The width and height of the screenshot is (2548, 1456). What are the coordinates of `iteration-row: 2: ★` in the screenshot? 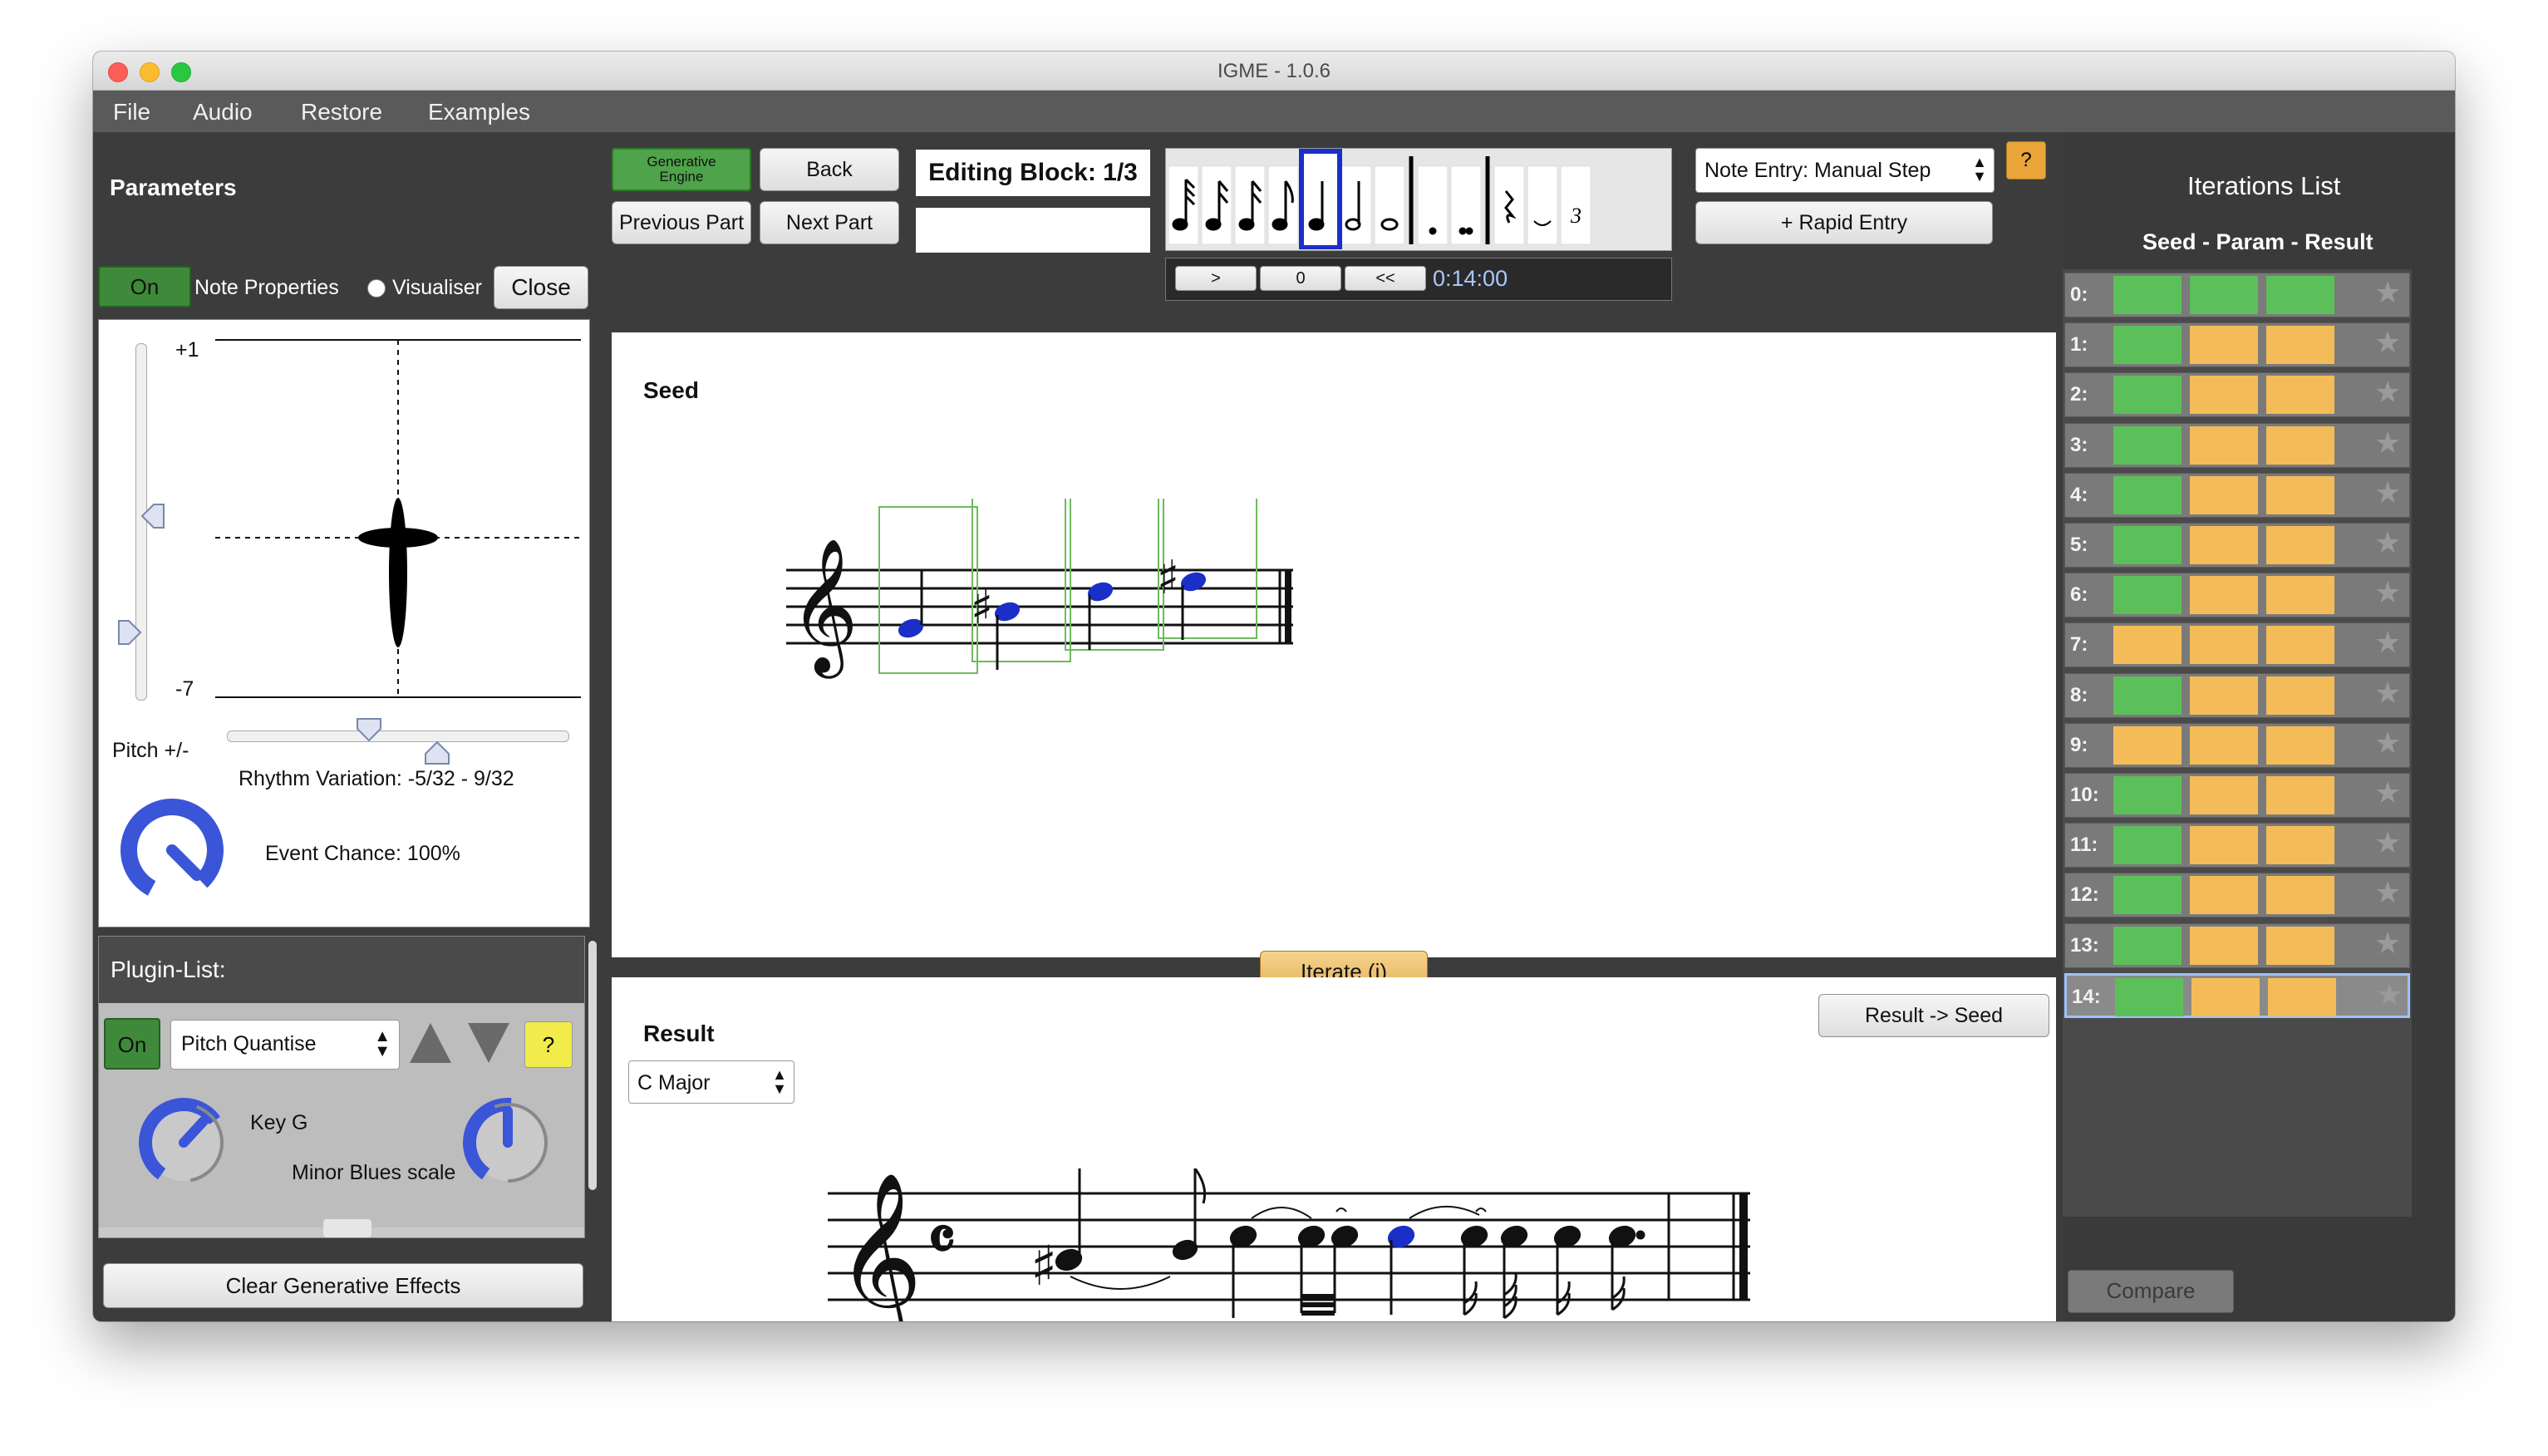 It's located at (2237, 395).